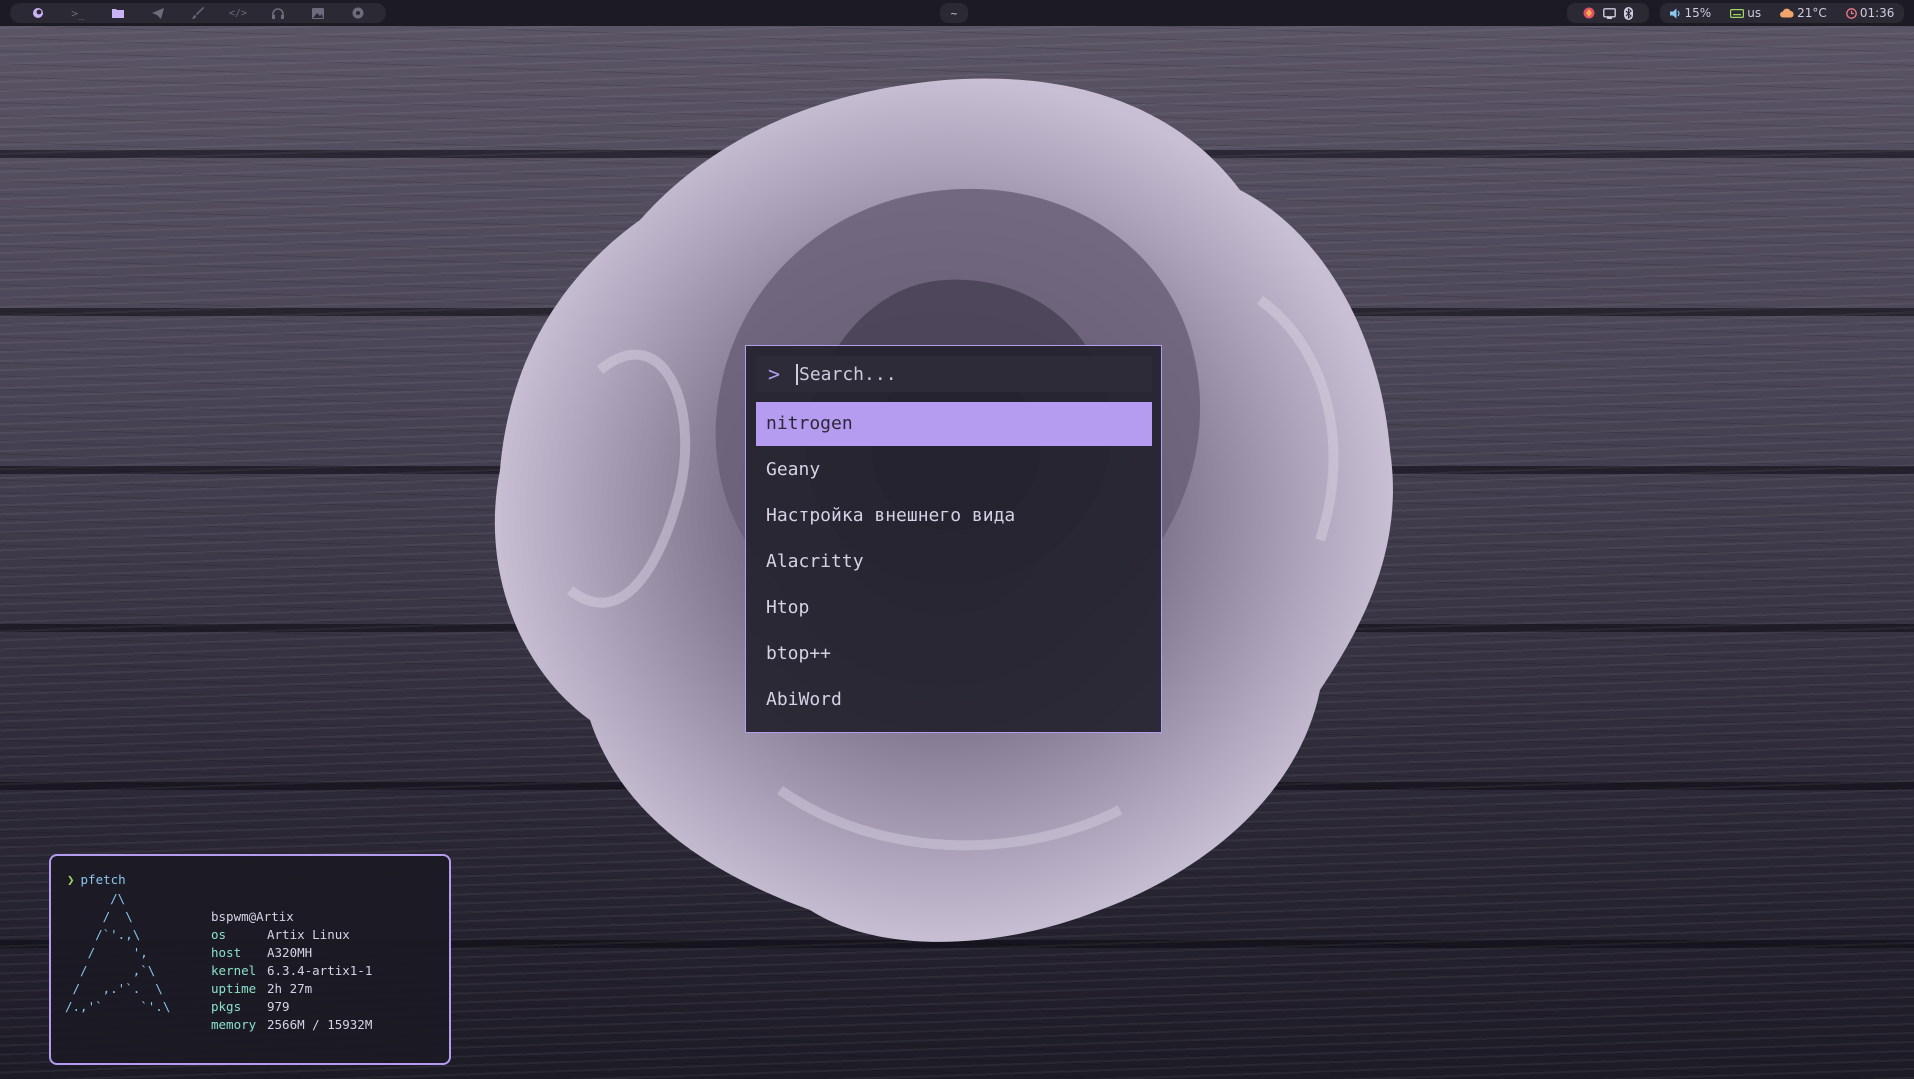 The height and width of the screenshot is (1079, 1914). I want to click on volume-value: 15%, so click(1698, 13).